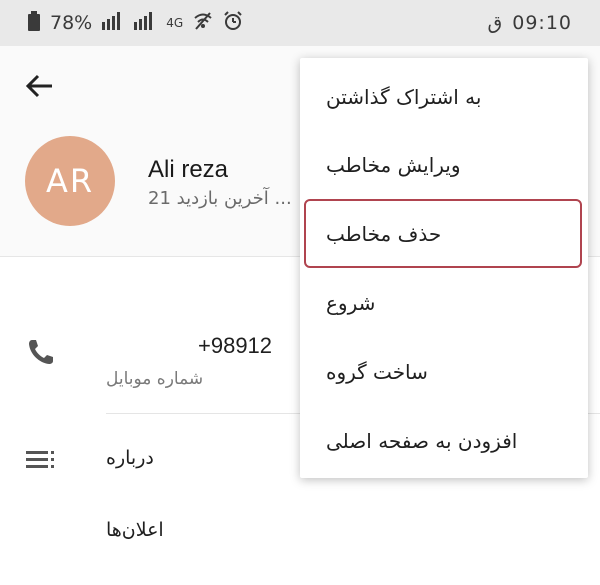 This screenshot has width=600, height=585. I want to click on avatar-initials: AR, so click(70, 181).